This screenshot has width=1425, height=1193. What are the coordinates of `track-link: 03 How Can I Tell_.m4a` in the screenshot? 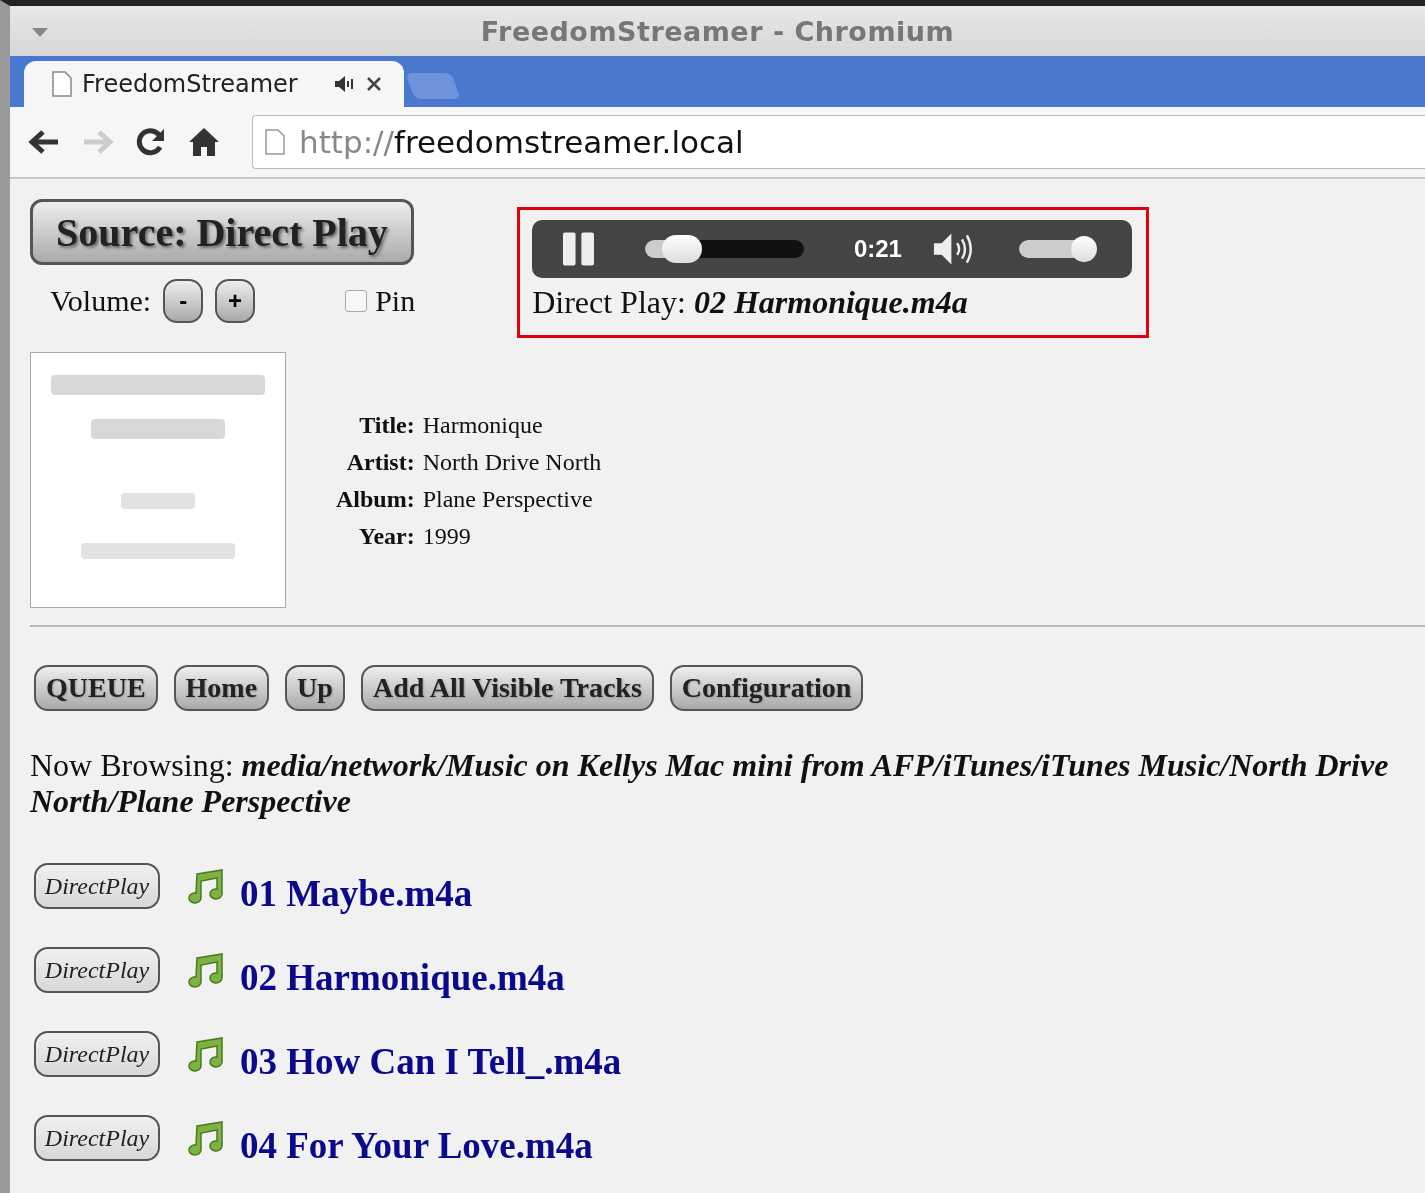 It's located at (431, 1061).